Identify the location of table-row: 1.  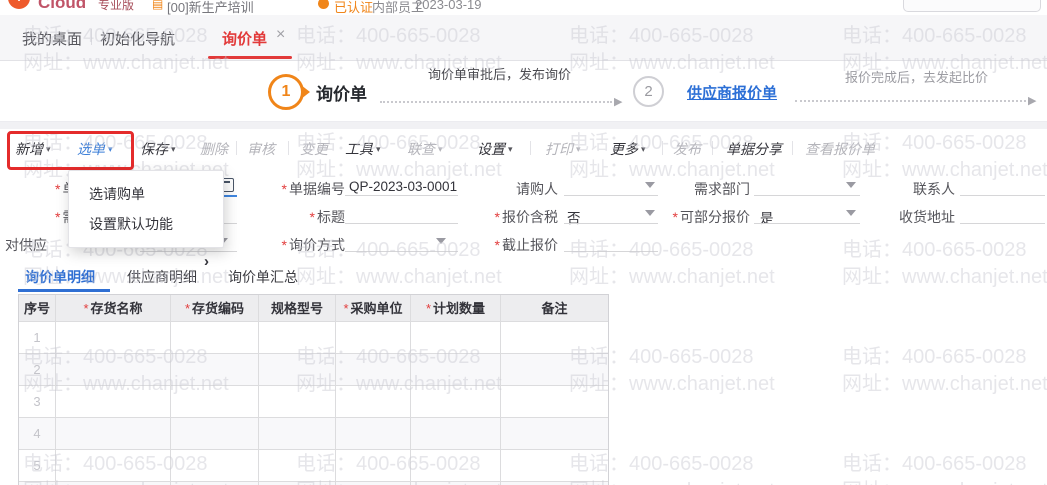
(313, 338).